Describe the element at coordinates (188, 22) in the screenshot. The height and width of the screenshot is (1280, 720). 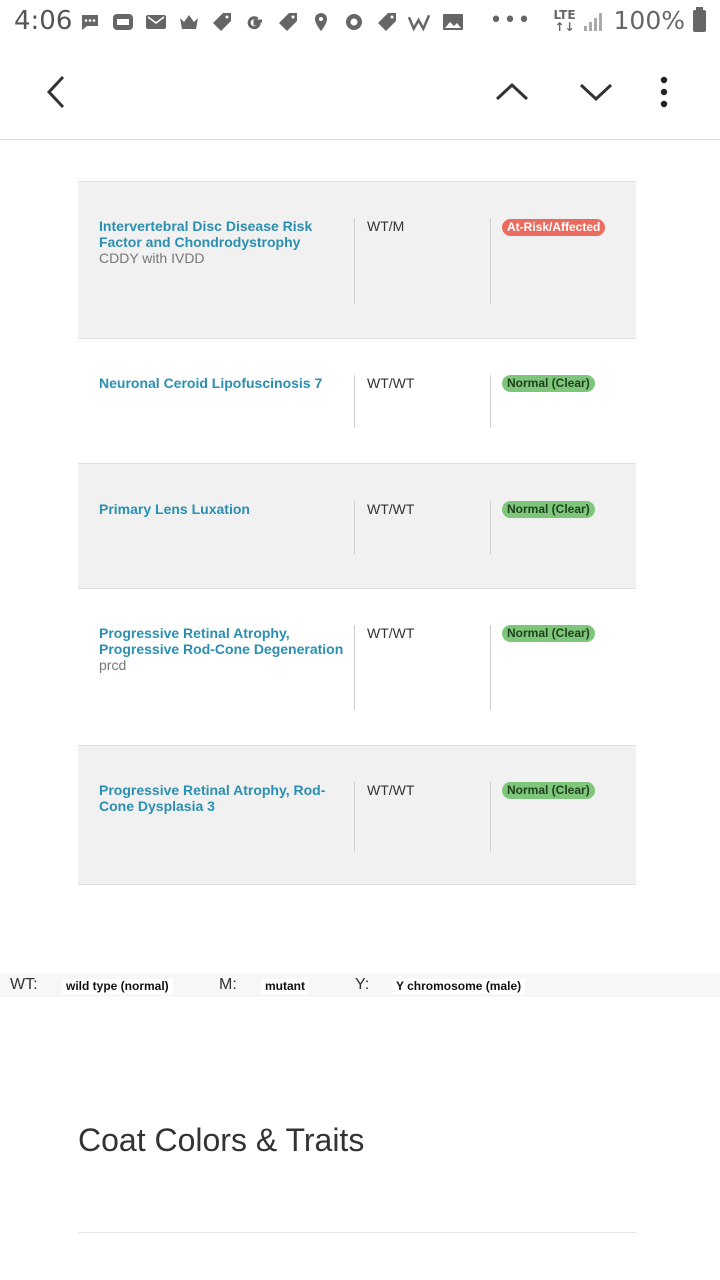
I see `crown-icon` at that location.